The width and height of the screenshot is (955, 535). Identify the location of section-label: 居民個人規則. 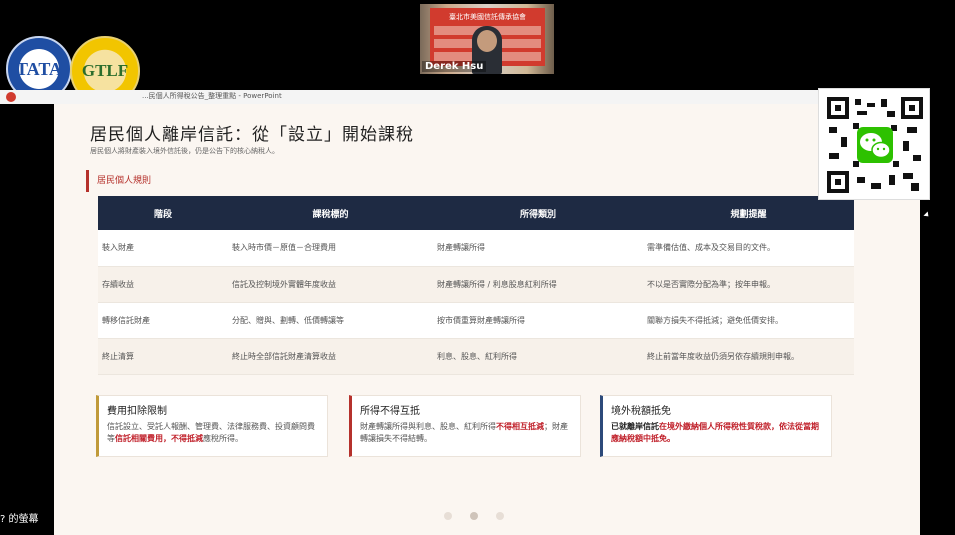
(156, 181).